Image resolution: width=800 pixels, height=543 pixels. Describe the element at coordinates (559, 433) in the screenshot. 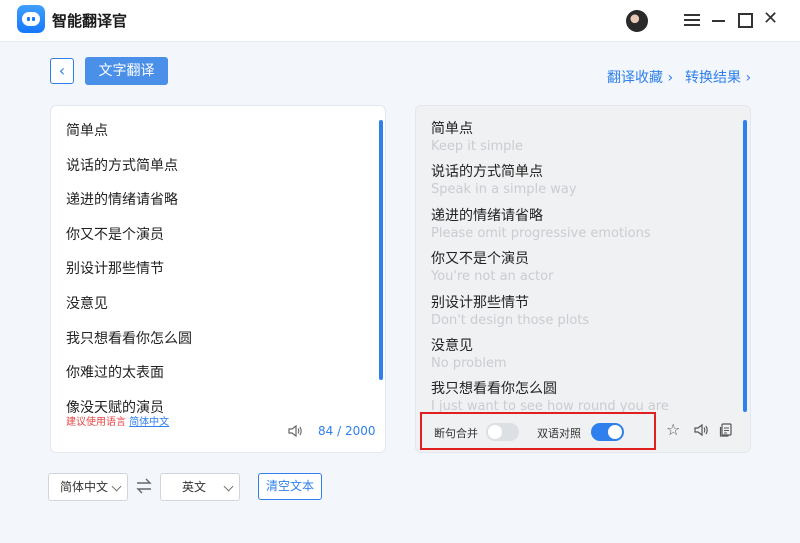

I see `bilingual-label: 双语对照` at that location.